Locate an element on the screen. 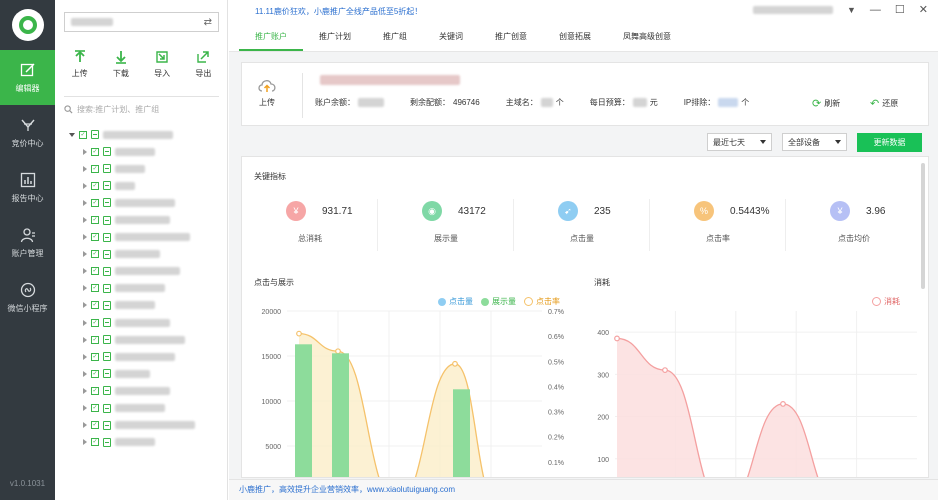 This screenshot has height=500, width=938. footer-ad: 小鹿推广，高效提升企业营销效率，www.xiaolutuiguang.com is located at coordinates (583, 489).